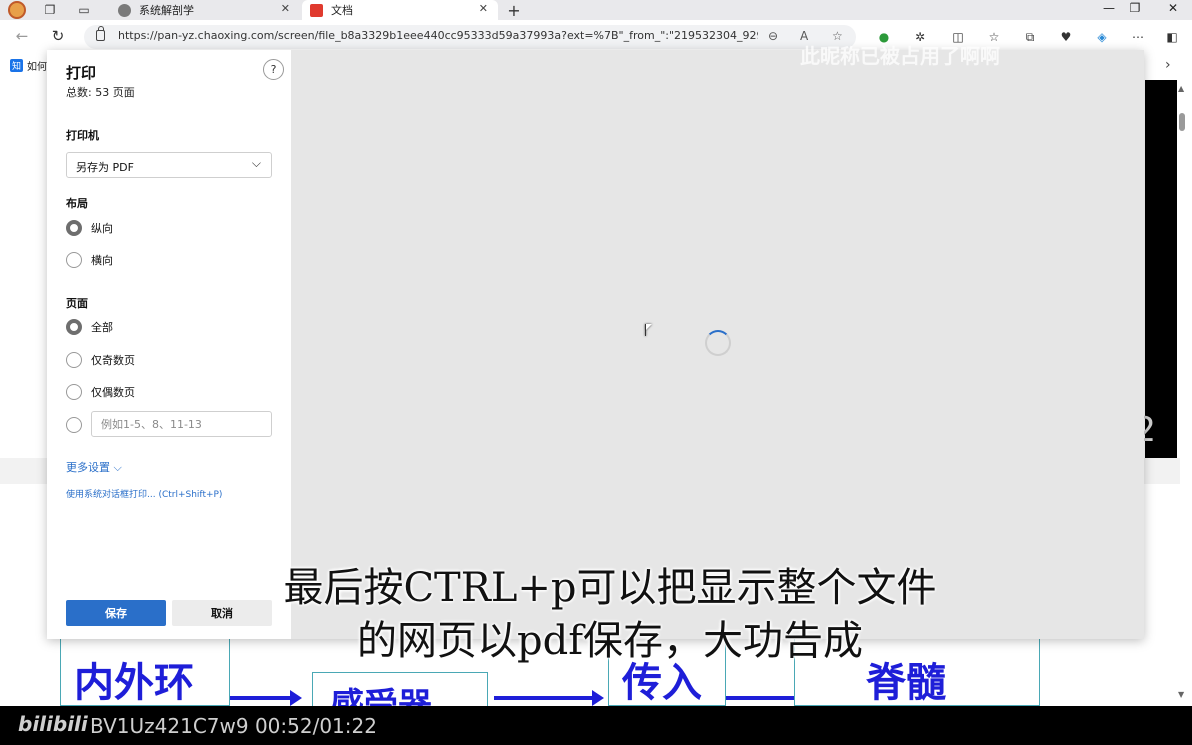 This screenshot has width=1192, height=745. Describe the element at coordinates (37, 67) in the screenshot. I see `bookmark-label: 如何` at that location.